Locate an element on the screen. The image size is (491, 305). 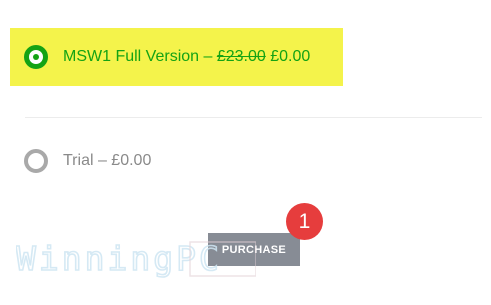
winningpc-watermark-logo: WinningPC is located at coordinates (136, 258).